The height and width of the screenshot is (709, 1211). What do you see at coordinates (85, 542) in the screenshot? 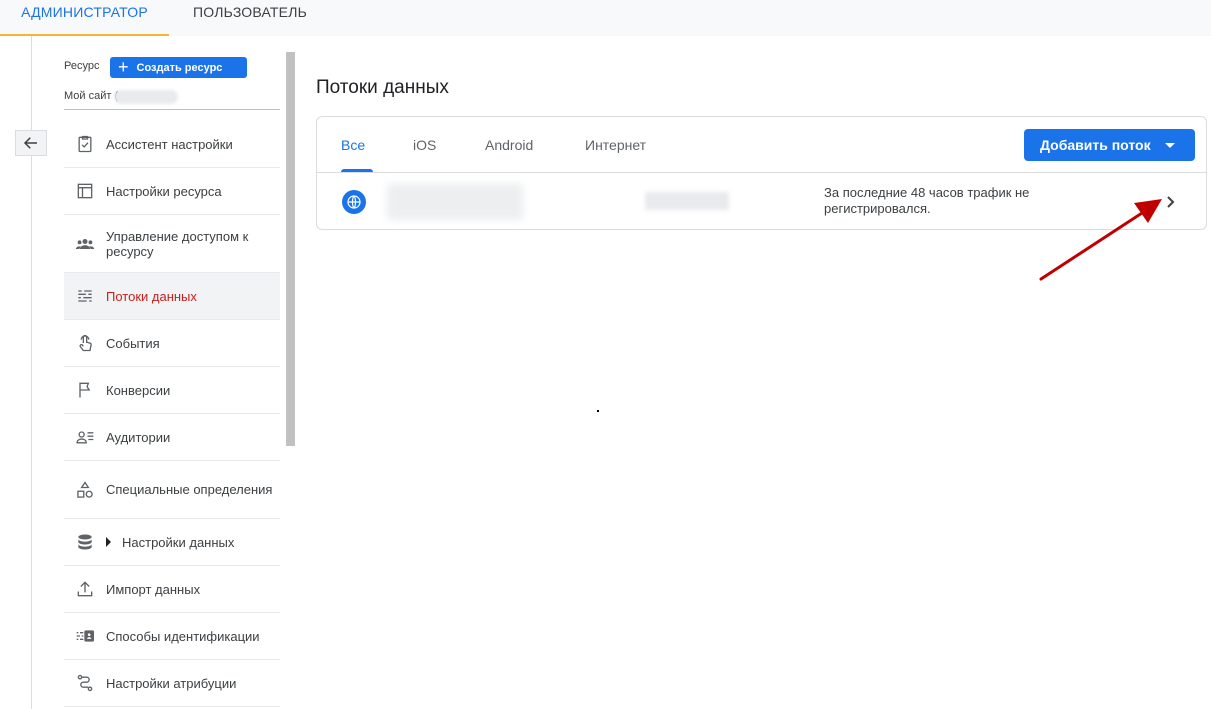
I see `database-icon` at bounding box center [85, 542].